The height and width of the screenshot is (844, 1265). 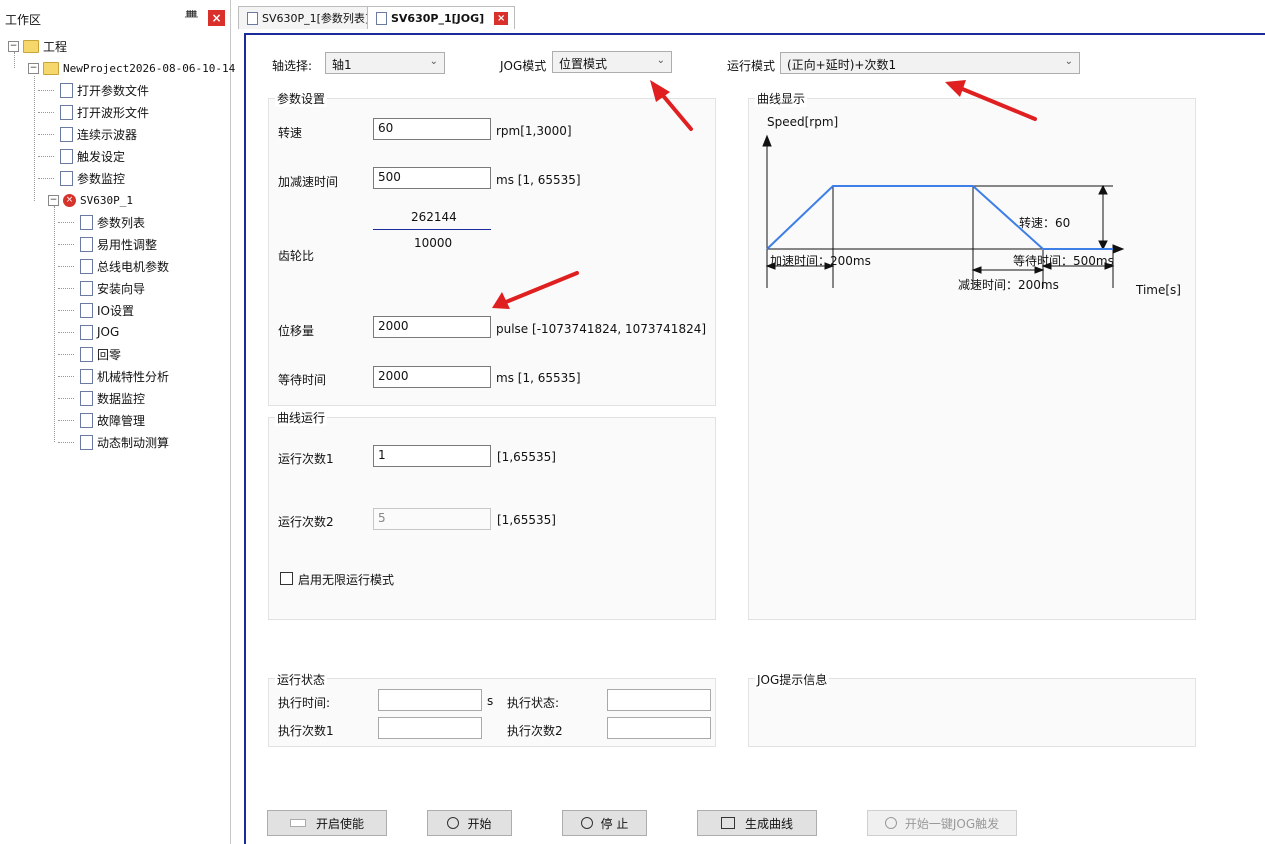 I want to click on annotation-arrows, so click(x=764, y=194).